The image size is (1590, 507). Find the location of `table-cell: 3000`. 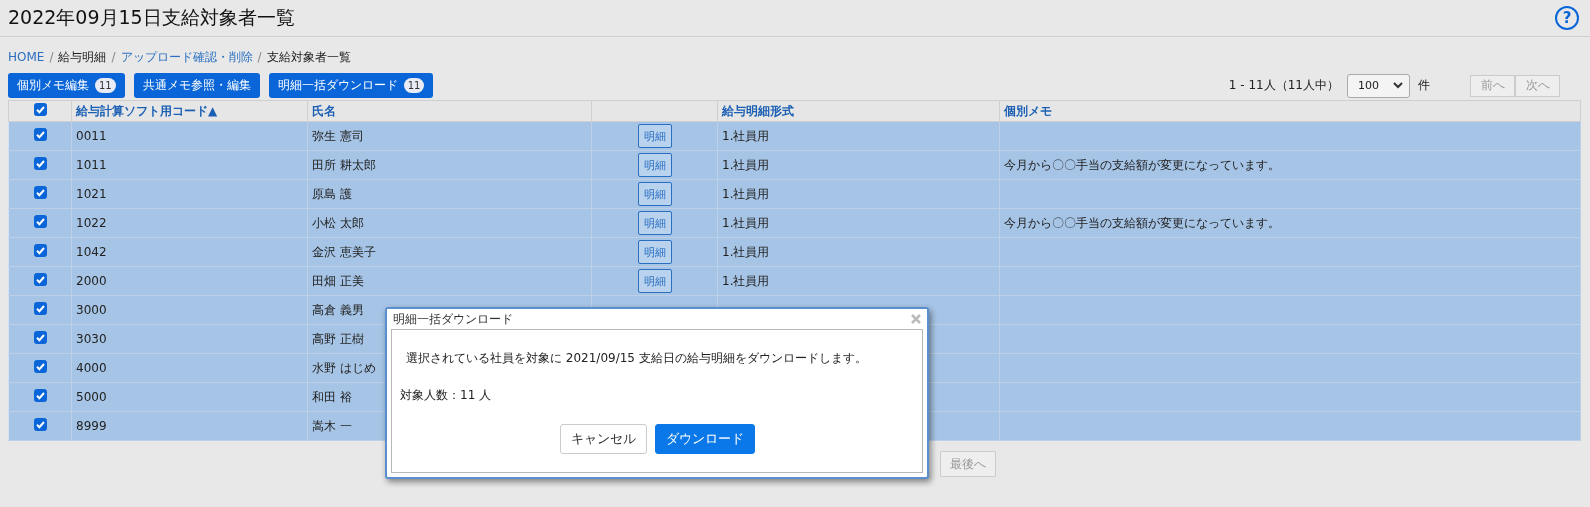

table-cell: 3000 is located at coordinates (91, 310).